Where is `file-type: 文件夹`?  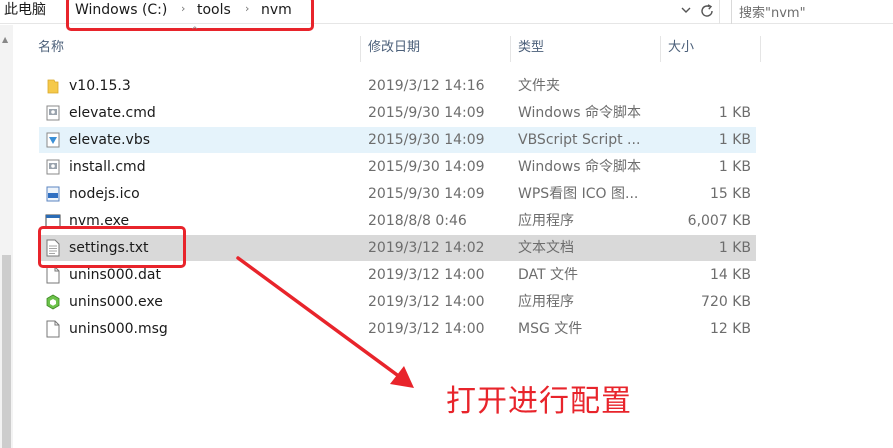 file-type: 文件夹 is located at coordinates (539, 86).